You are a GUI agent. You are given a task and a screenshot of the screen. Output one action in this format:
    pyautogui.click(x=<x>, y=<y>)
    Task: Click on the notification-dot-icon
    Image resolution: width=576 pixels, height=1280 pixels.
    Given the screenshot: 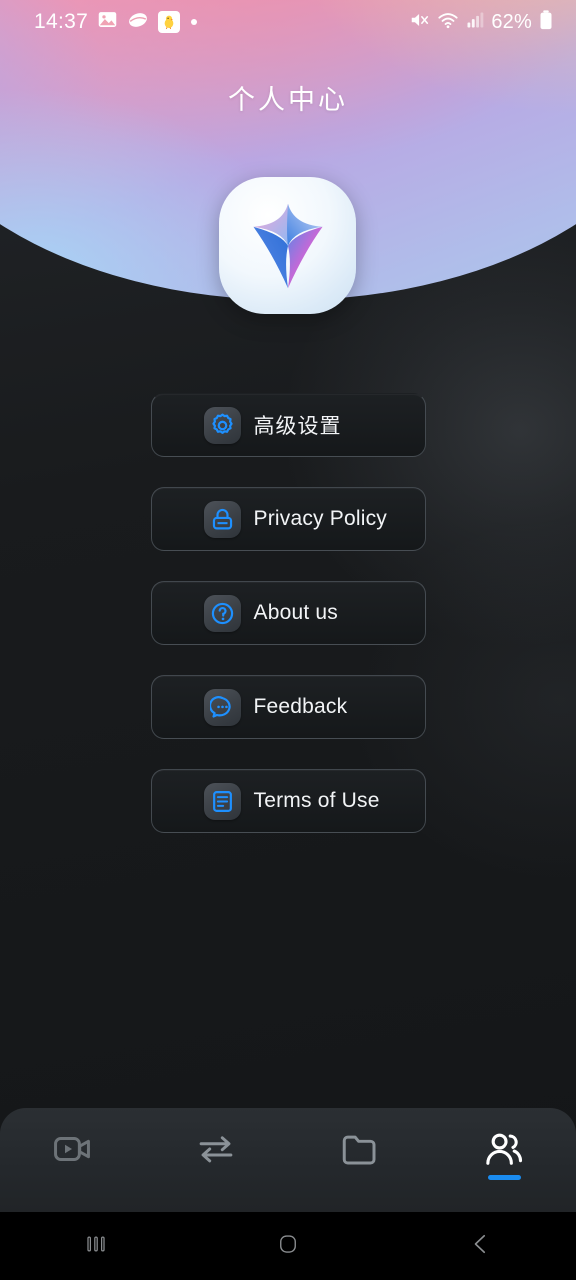 What is the action you would take?
    pyautogui.click(x=194, y=22)
    